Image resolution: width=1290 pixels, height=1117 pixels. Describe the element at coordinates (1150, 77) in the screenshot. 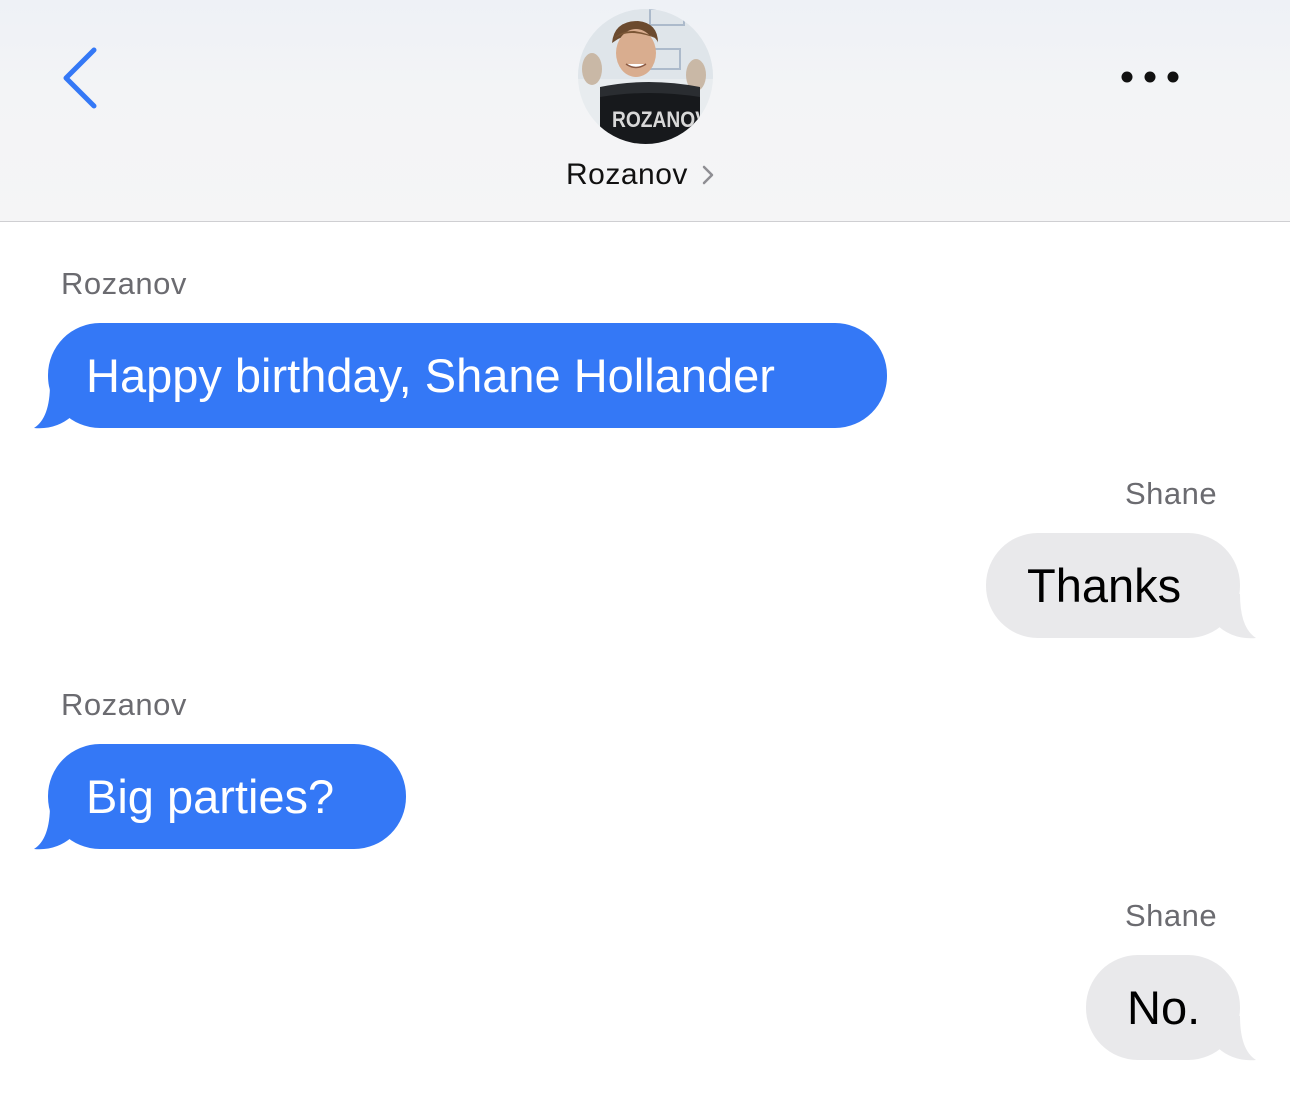

I see `more-horizontal-icon` at that location.